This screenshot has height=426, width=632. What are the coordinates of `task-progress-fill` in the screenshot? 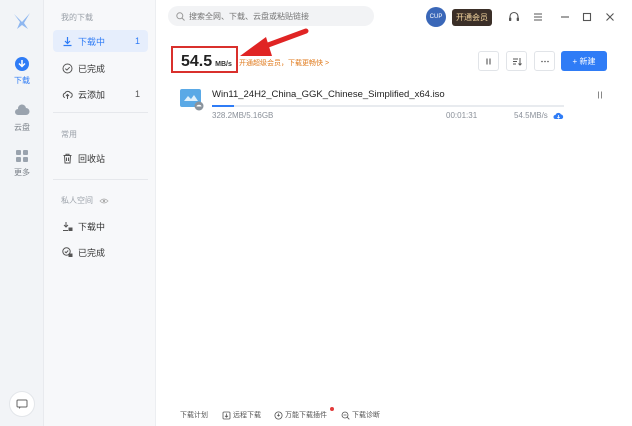 It's located at (223, 106).